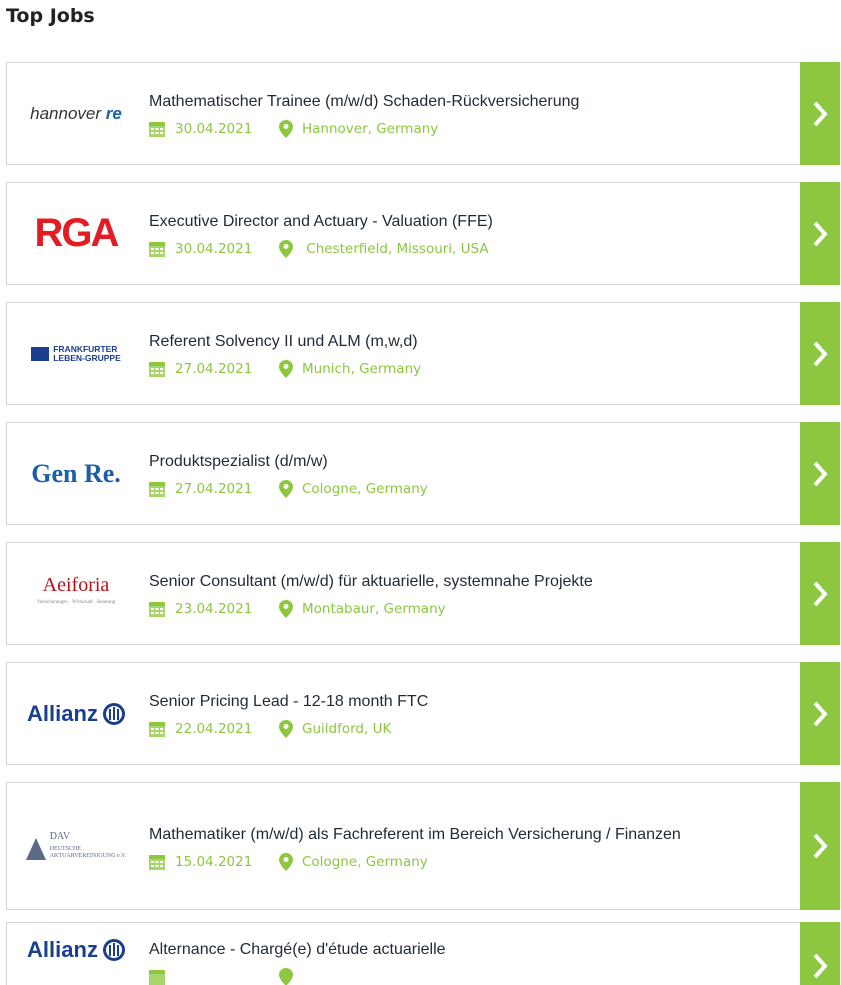 Image resolution: width=841 pixels, height=985 pixels. I want to click on job-date: 23.04.2021, so click(214, 609).